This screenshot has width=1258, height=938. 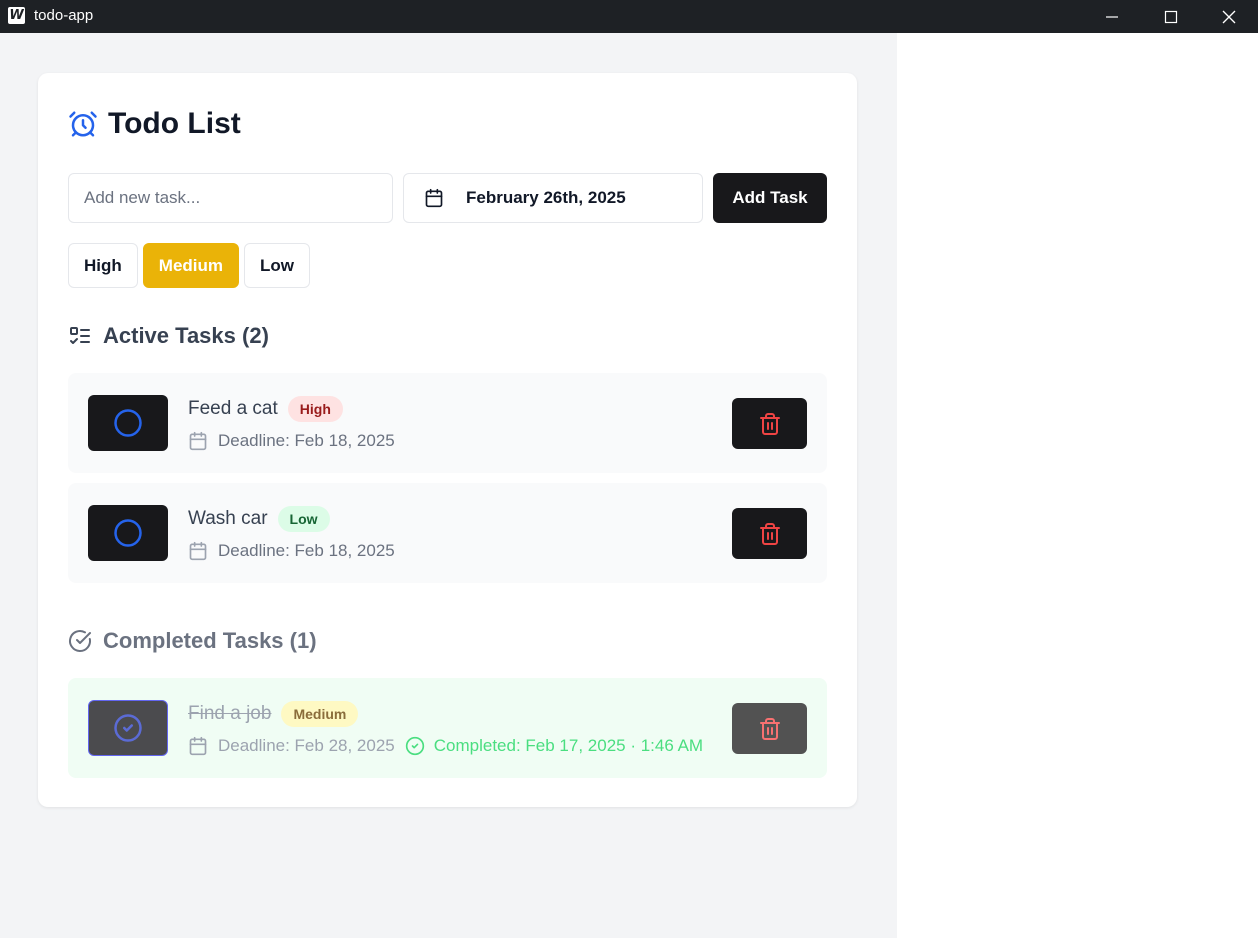 What do you see at coordinates (230, 198) in the screenshot?
I see `new-task-input` at bounding box center [230, 198].